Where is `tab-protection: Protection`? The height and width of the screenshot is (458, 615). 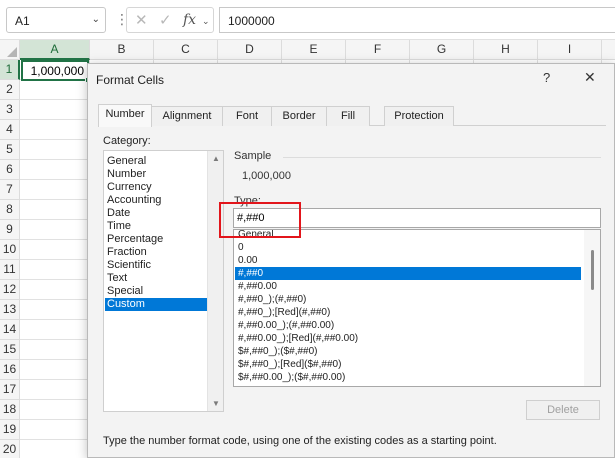
tab-protection: Protection is located at coordinates (419, 116).